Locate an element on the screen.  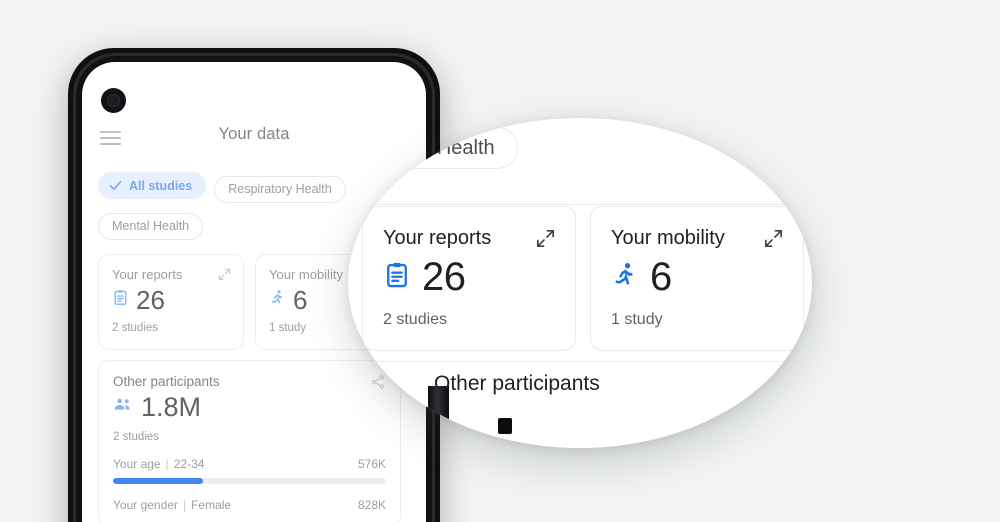
stat-row-gender: Your gender | Female 828K is located at coordinates (249, 505).